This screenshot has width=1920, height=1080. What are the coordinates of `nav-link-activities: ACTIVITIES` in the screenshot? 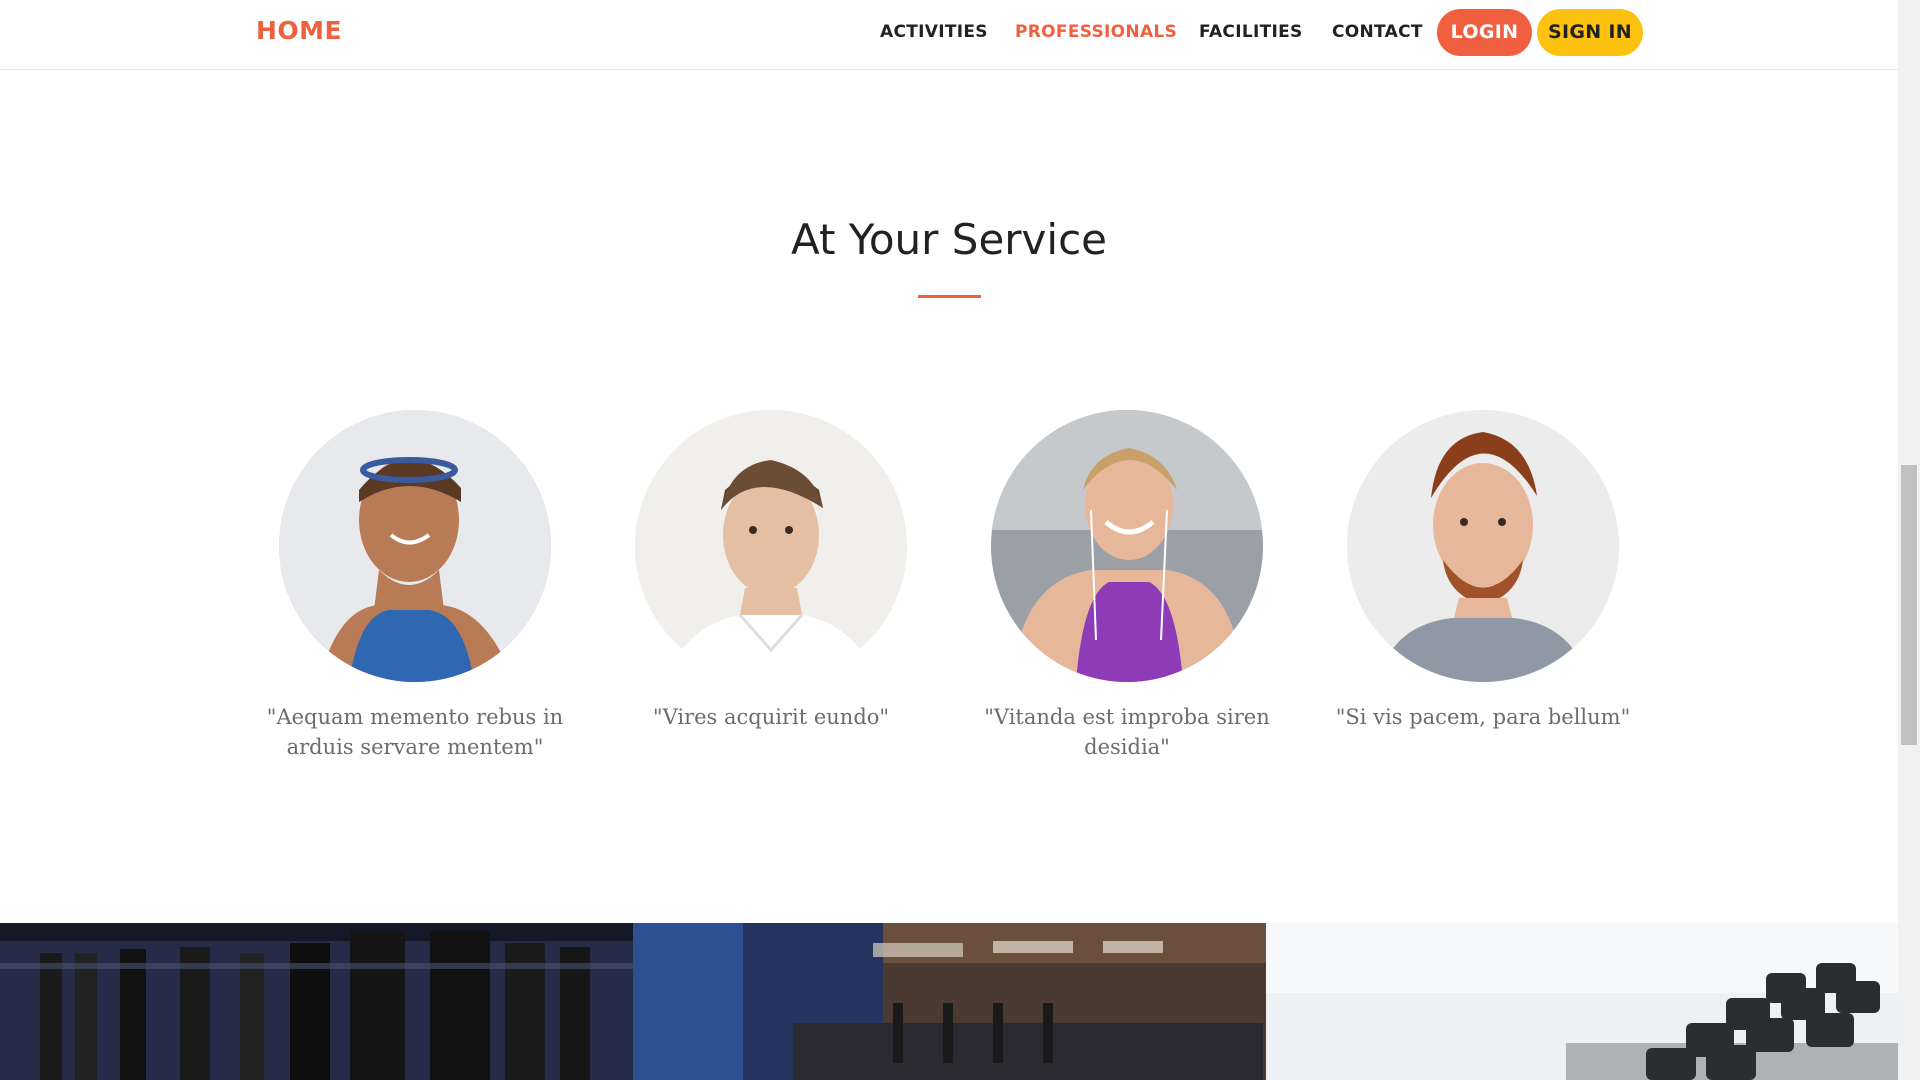 It's located at (934, 32).